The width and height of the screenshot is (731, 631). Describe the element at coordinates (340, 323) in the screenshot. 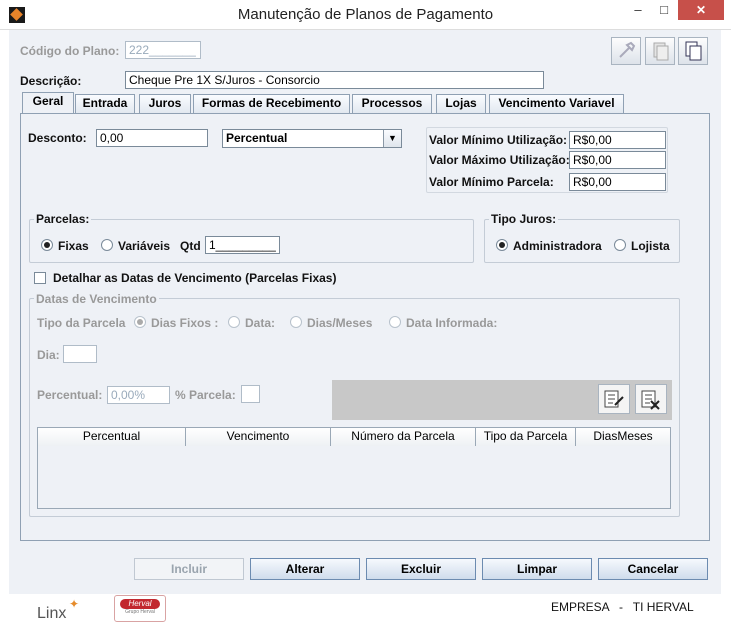

I see `dias-meses-label: Dias/Meses` at that location.